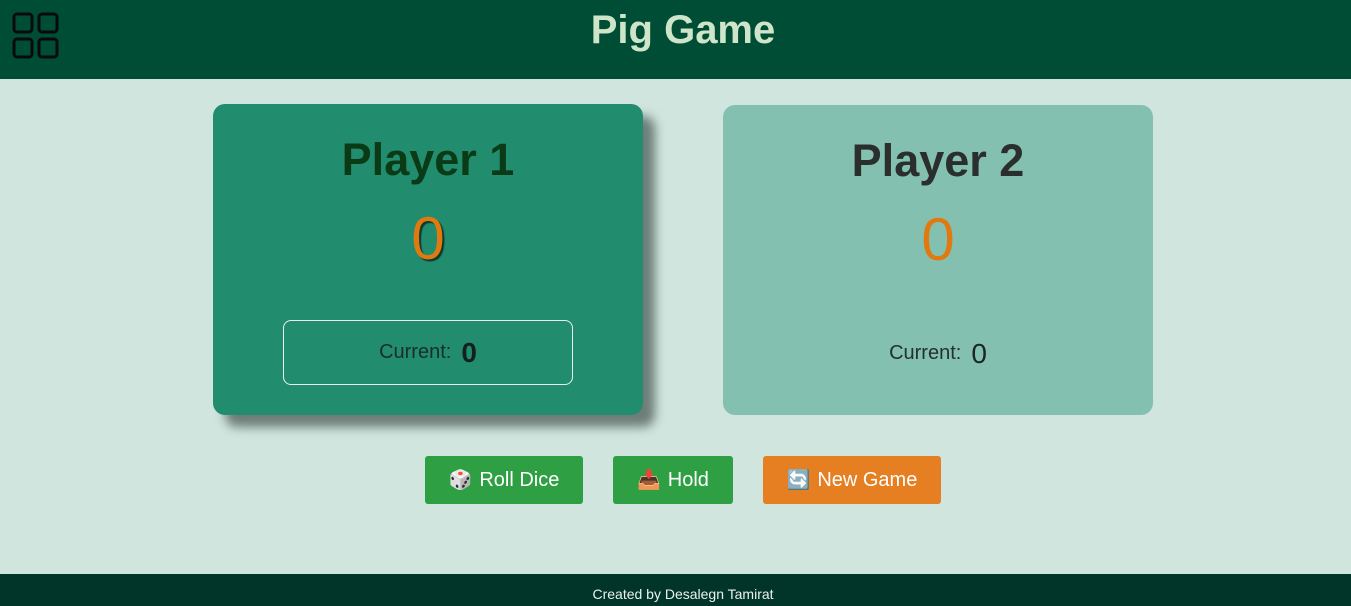 The height and width of the screenshot is (606, 1351). What do you see at coordinates (428, 238) in the screenshot?
I see `player-1-score: 0` at bounding box center [428, 238].